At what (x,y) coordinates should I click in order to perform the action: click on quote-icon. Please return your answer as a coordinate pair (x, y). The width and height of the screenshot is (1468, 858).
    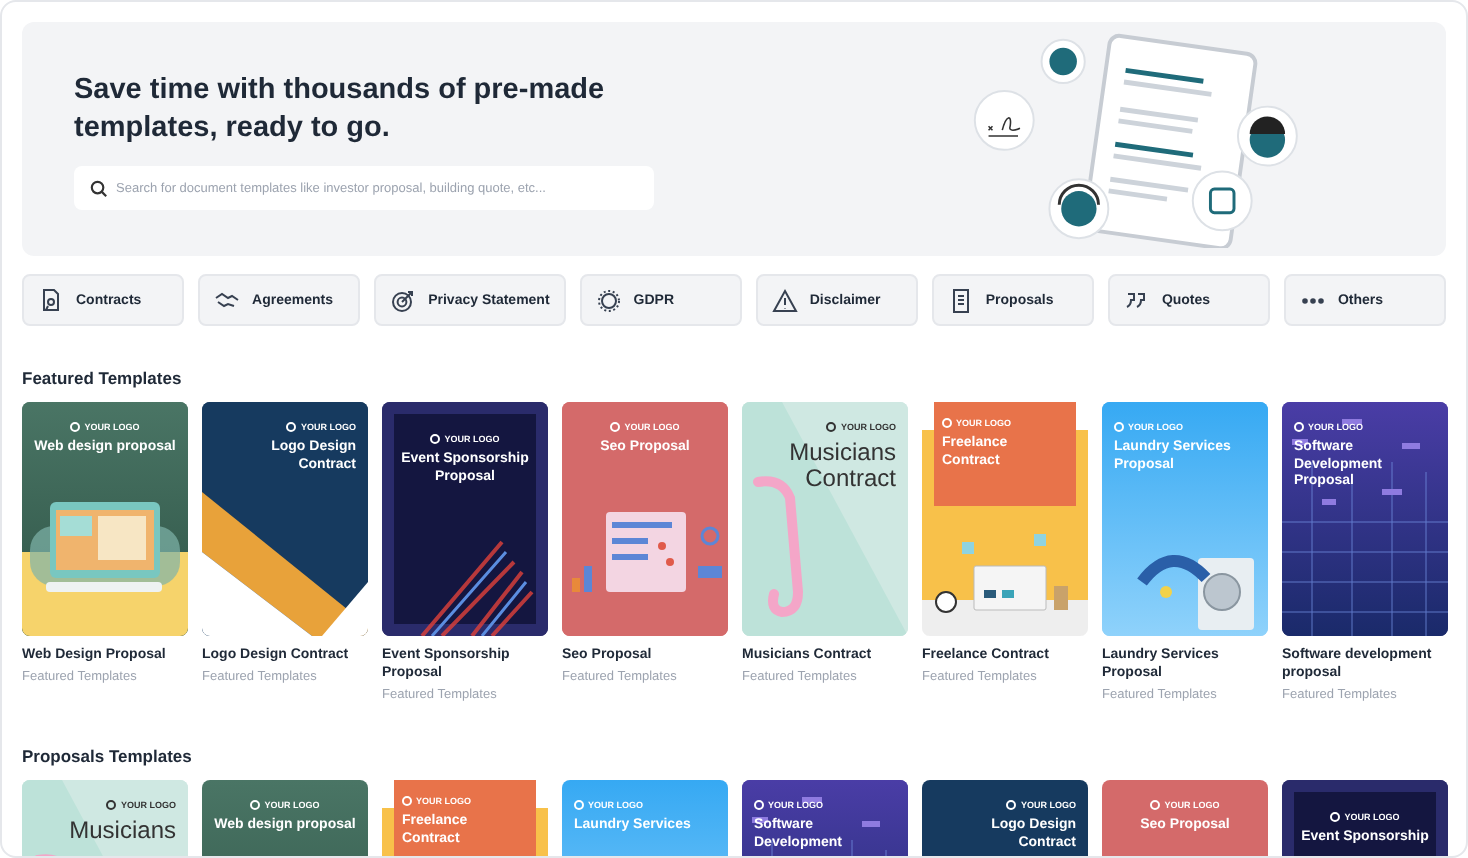
    Looking at the image, I should click on (1136, 300).